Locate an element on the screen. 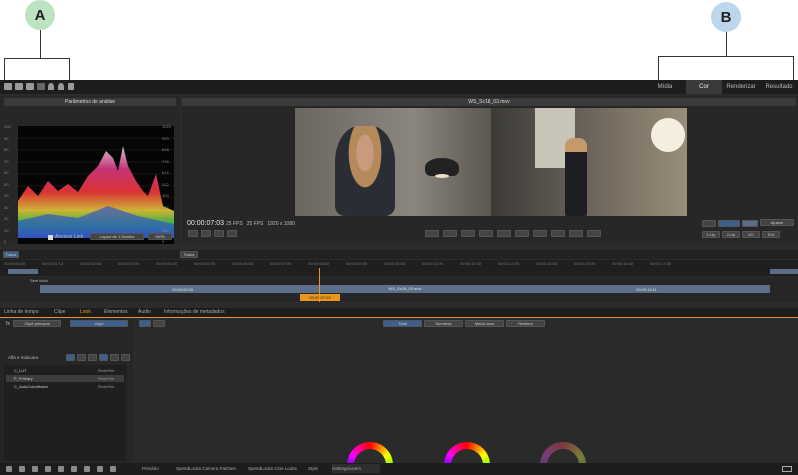 This screenshot has width=798, height=475. layer-row: C_LUT RedeFim is located at coordinates (65, 370).